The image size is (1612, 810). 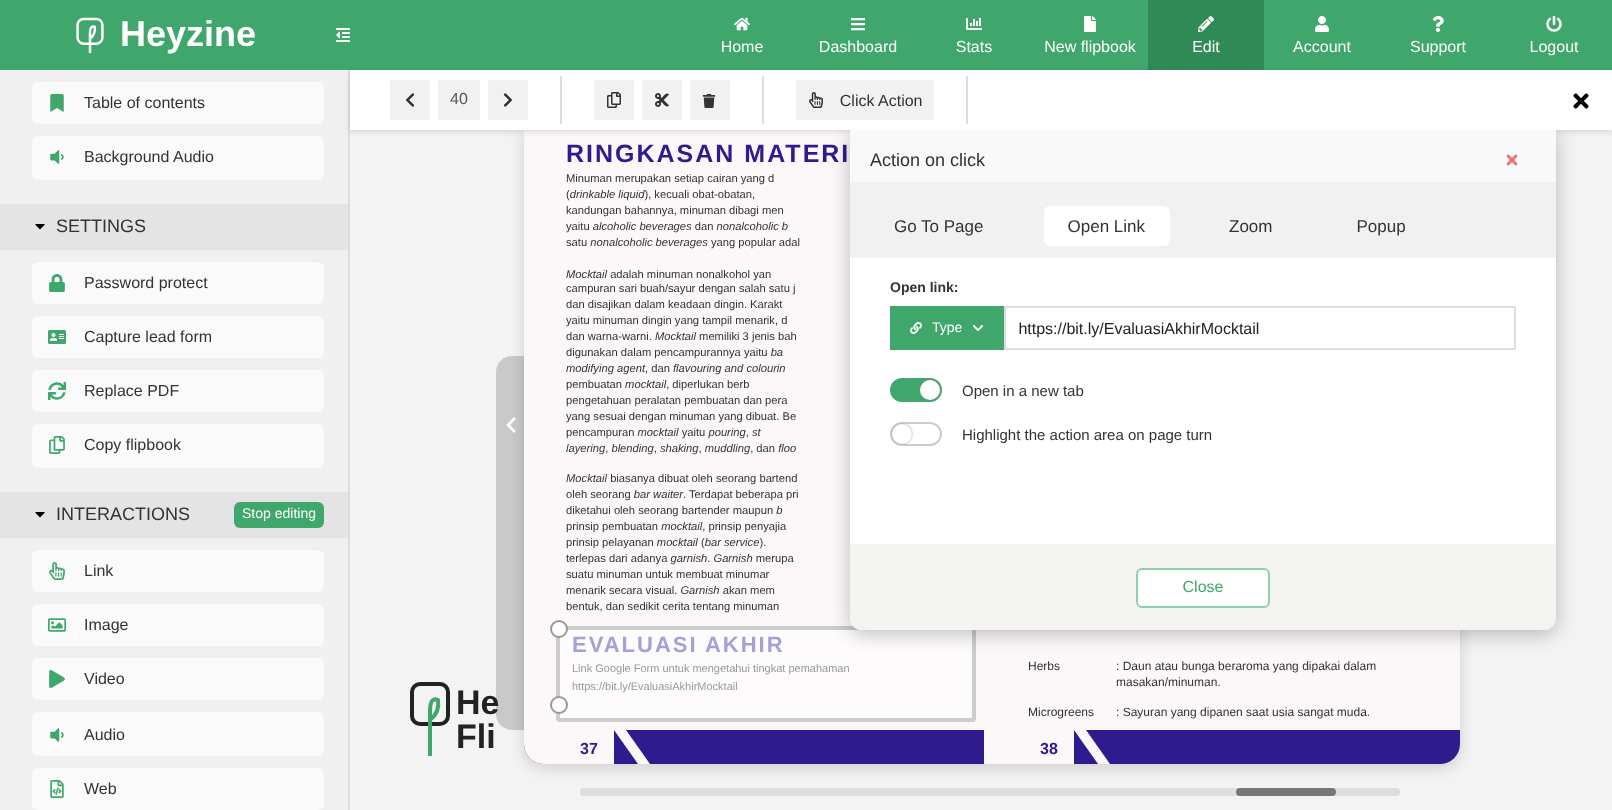 What do you see at coordinates (708, 154) in the screenshot?
I see `page-title: RINGKASAN MATERI` at bounding box center [708, 154].